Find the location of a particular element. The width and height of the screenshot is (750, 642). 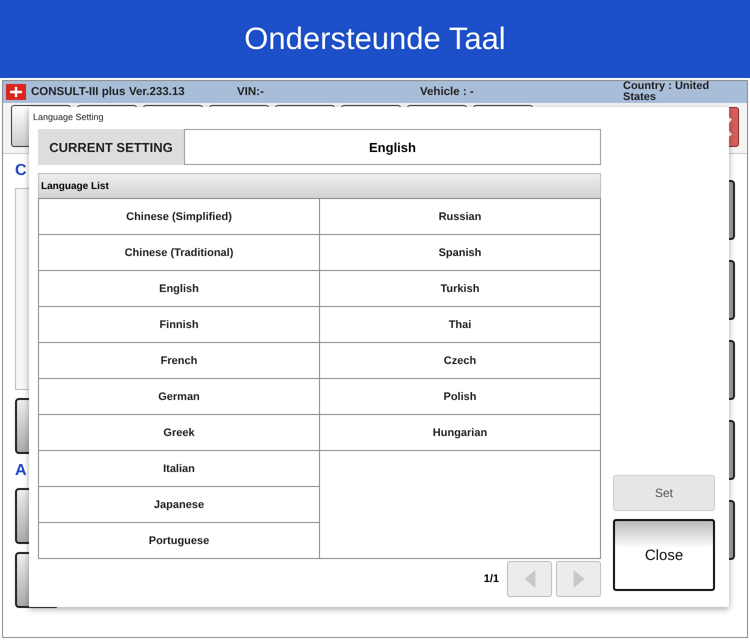

current-setting-value: English is located at coordinates (392, 147).